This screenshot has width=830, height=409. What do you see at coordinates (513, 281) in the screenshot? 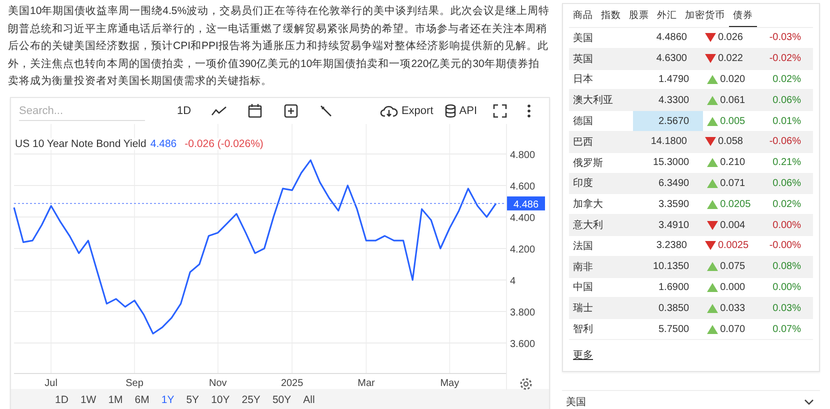
I see `y-axis-label: 4` at bounding box center [513, 281].